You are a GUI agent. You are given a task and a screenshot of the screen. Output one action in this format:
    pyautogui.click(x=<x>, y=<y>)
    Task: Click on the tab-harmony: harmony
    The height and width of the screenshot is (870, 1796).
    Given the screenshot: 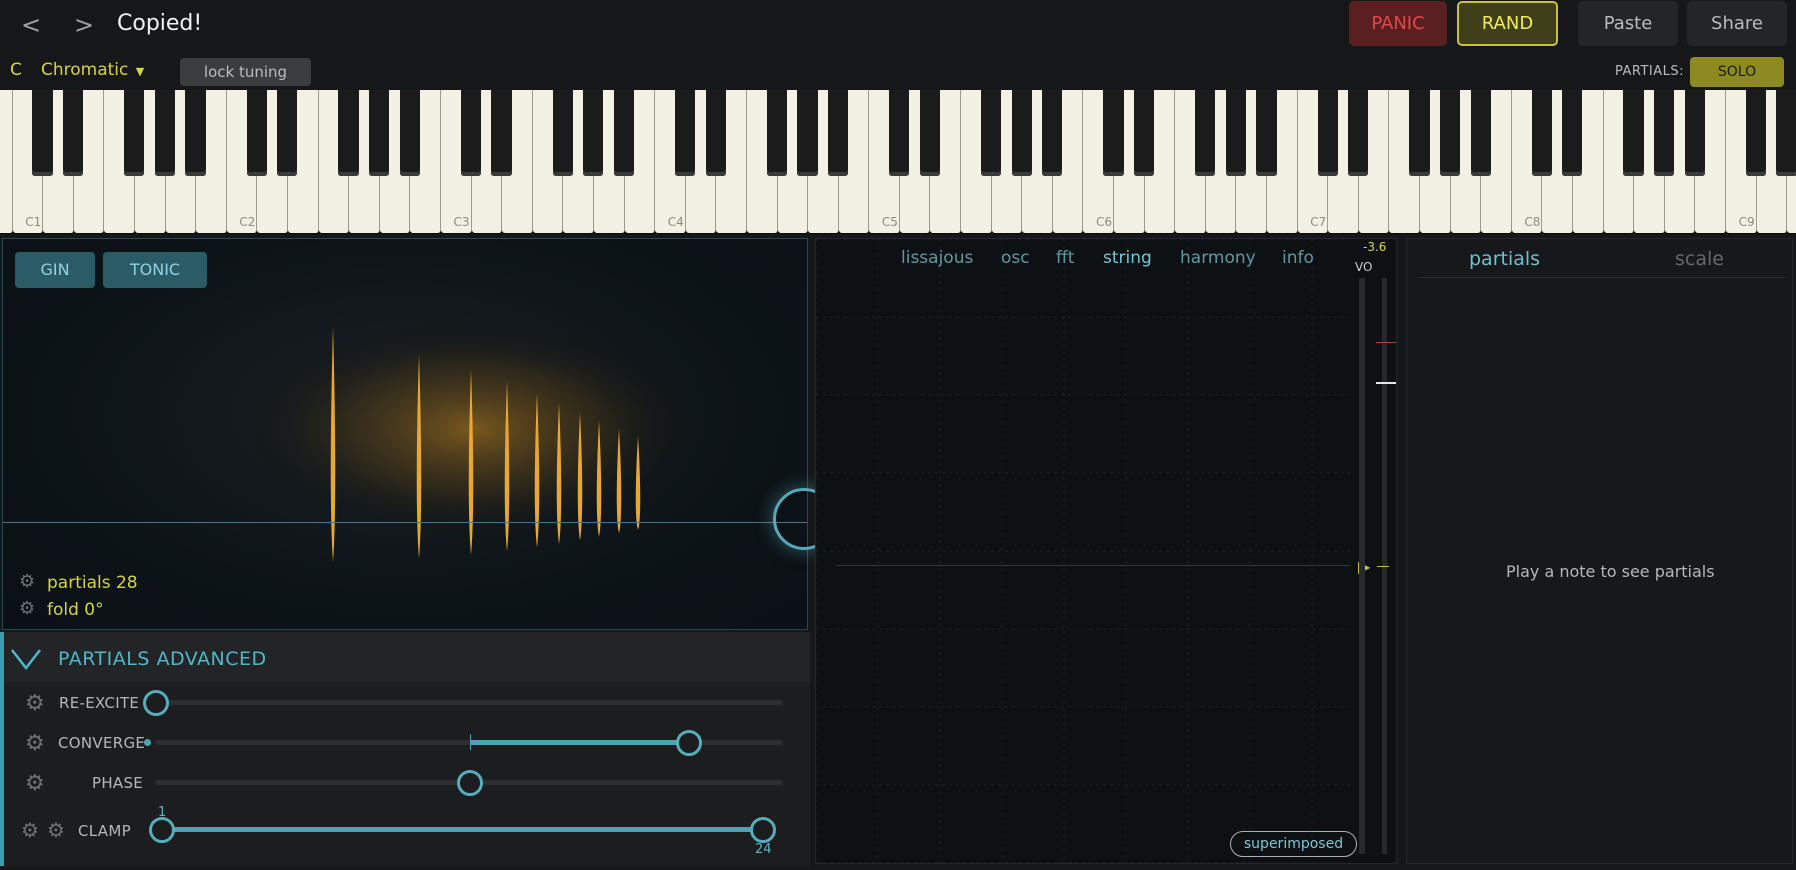 What is the action you would take?
    pyautogui.click(x=1218, y=258)
    